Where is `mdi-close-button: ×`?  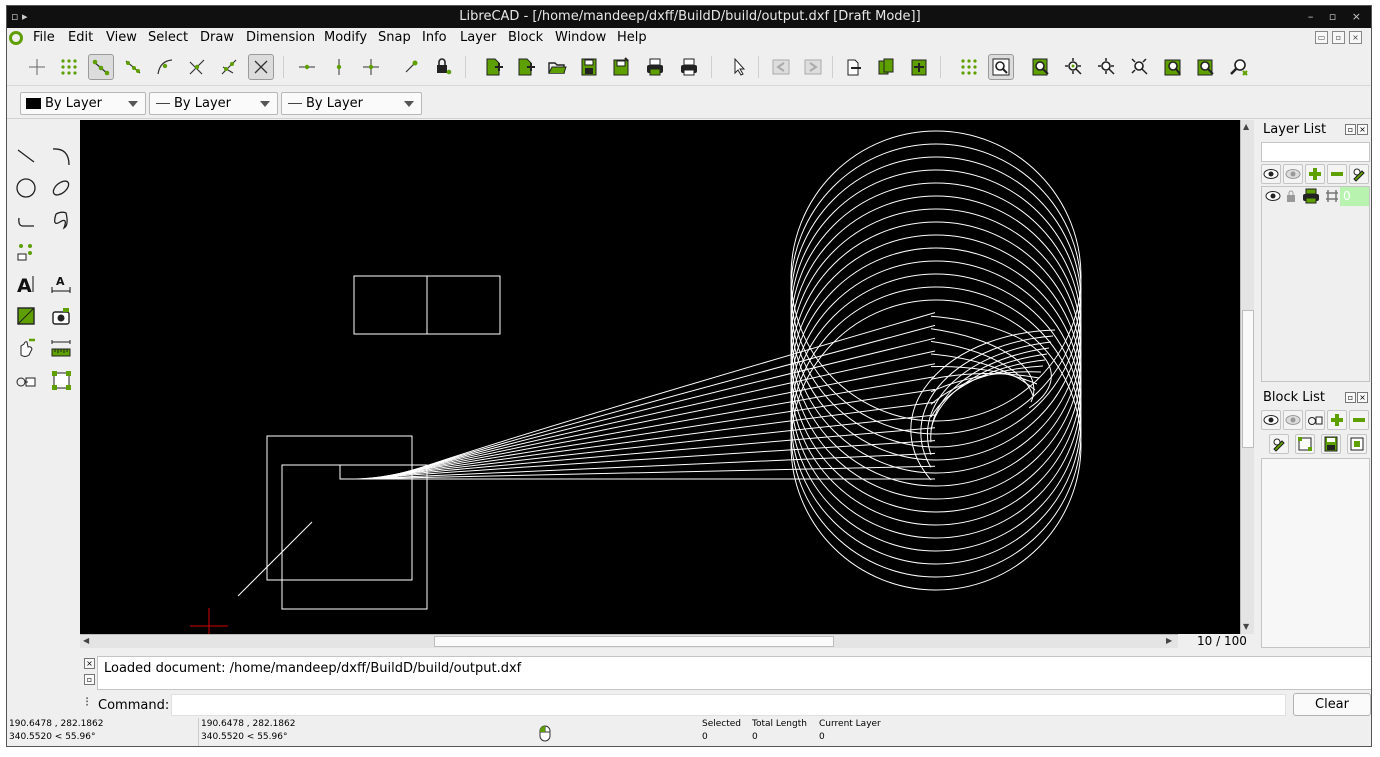
mdi-close-button: × is located at coordinates (1355, 37).